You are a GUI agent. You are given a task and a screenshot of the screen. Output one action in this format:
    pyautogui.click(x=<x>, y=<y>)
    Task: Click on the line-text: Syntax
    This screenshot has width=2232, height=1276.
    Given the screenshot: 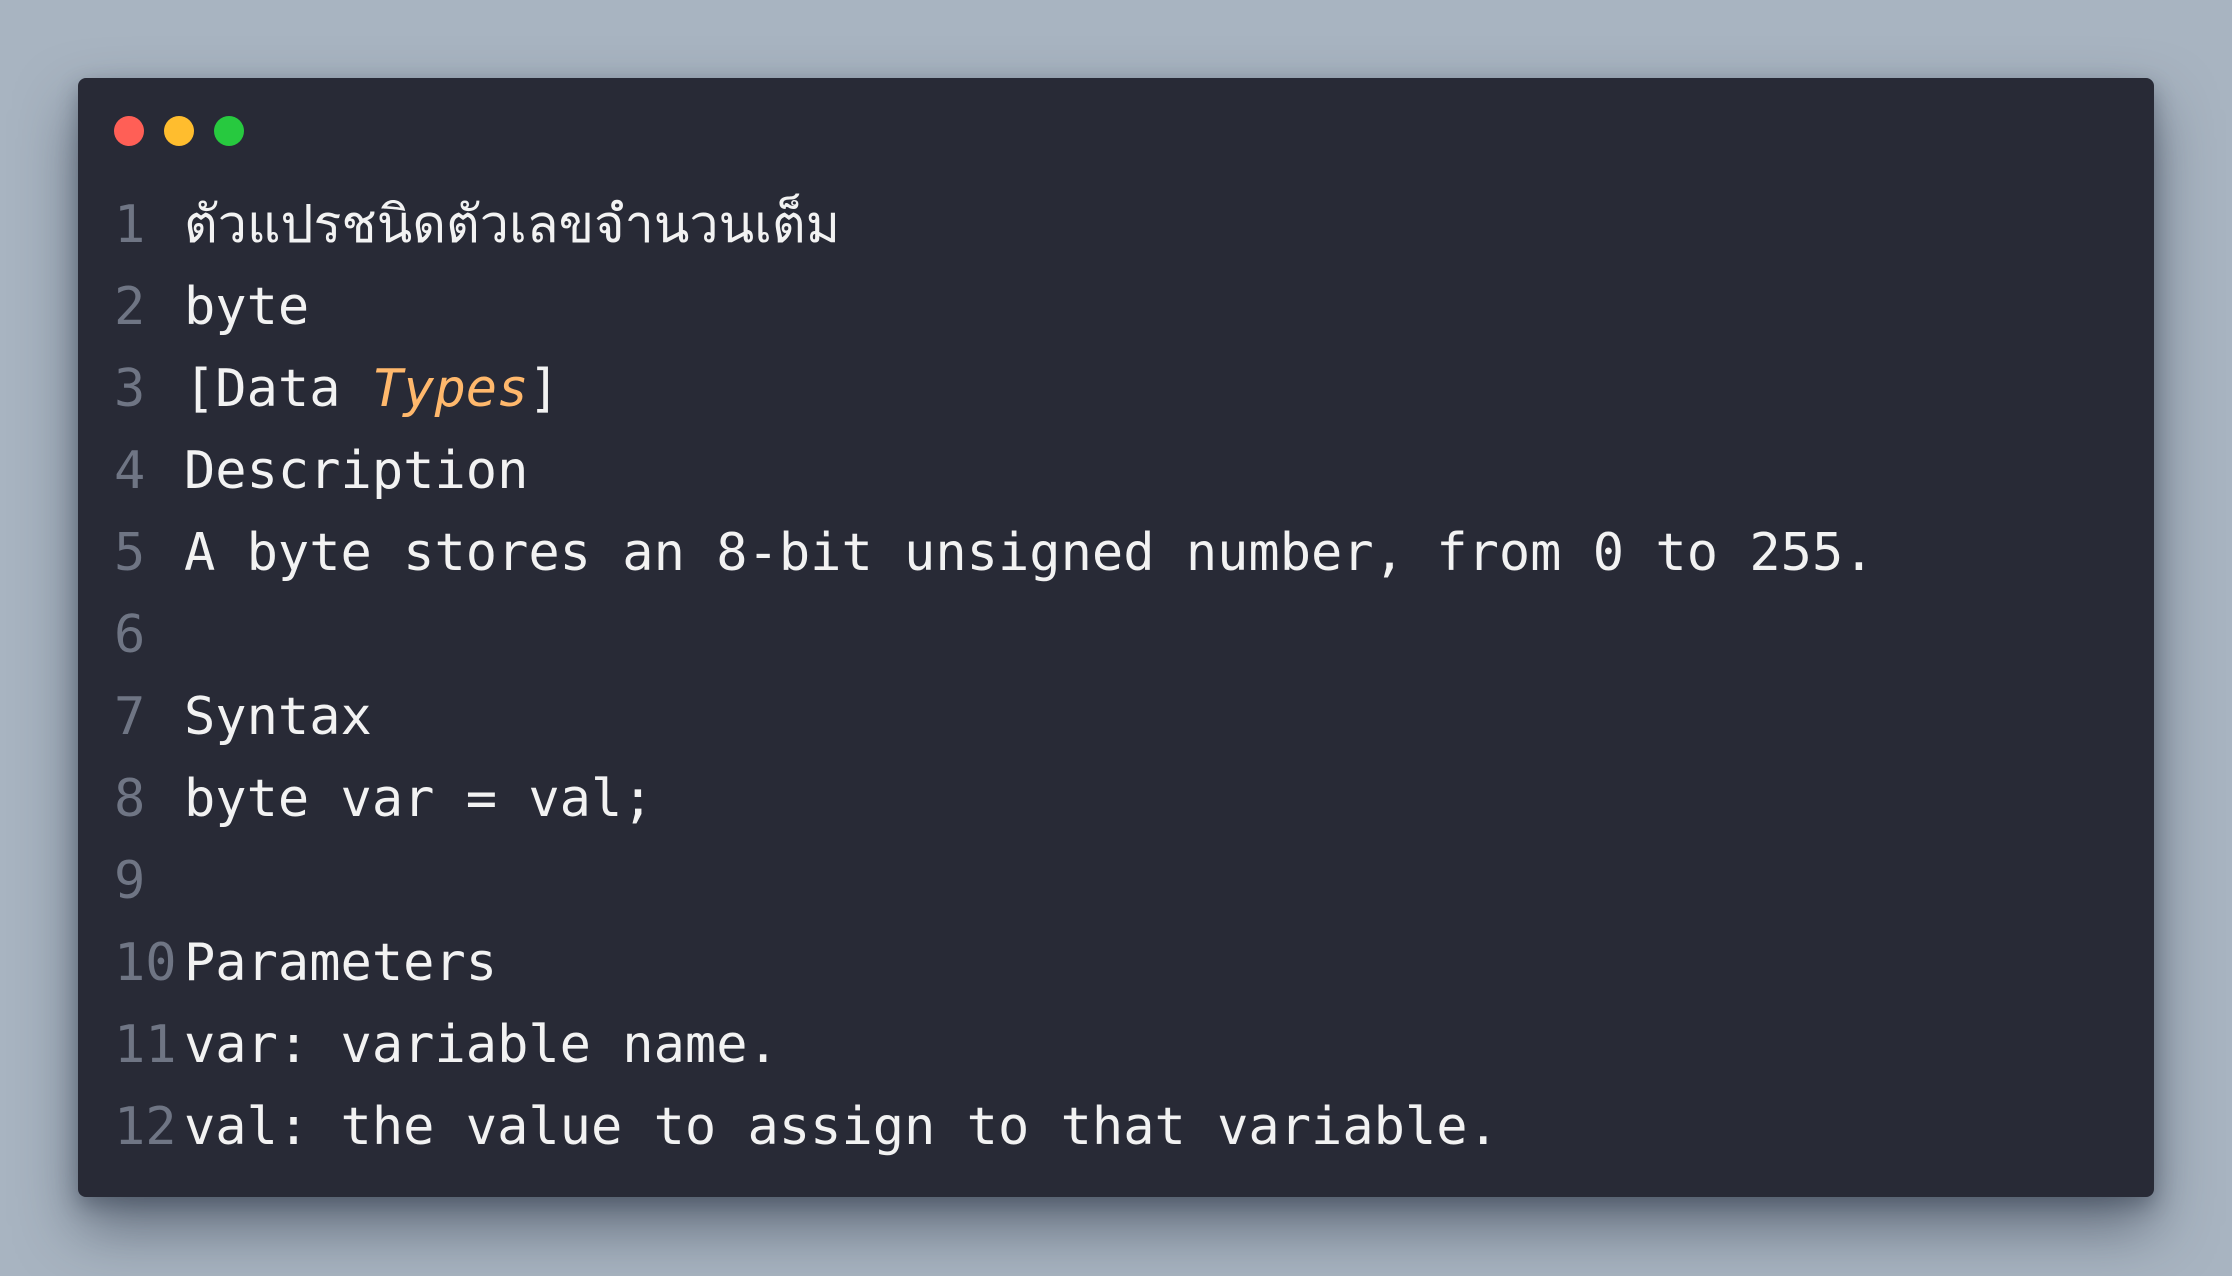 What is the action you would take?
    pyautogui.click(x=278, y=717)
    